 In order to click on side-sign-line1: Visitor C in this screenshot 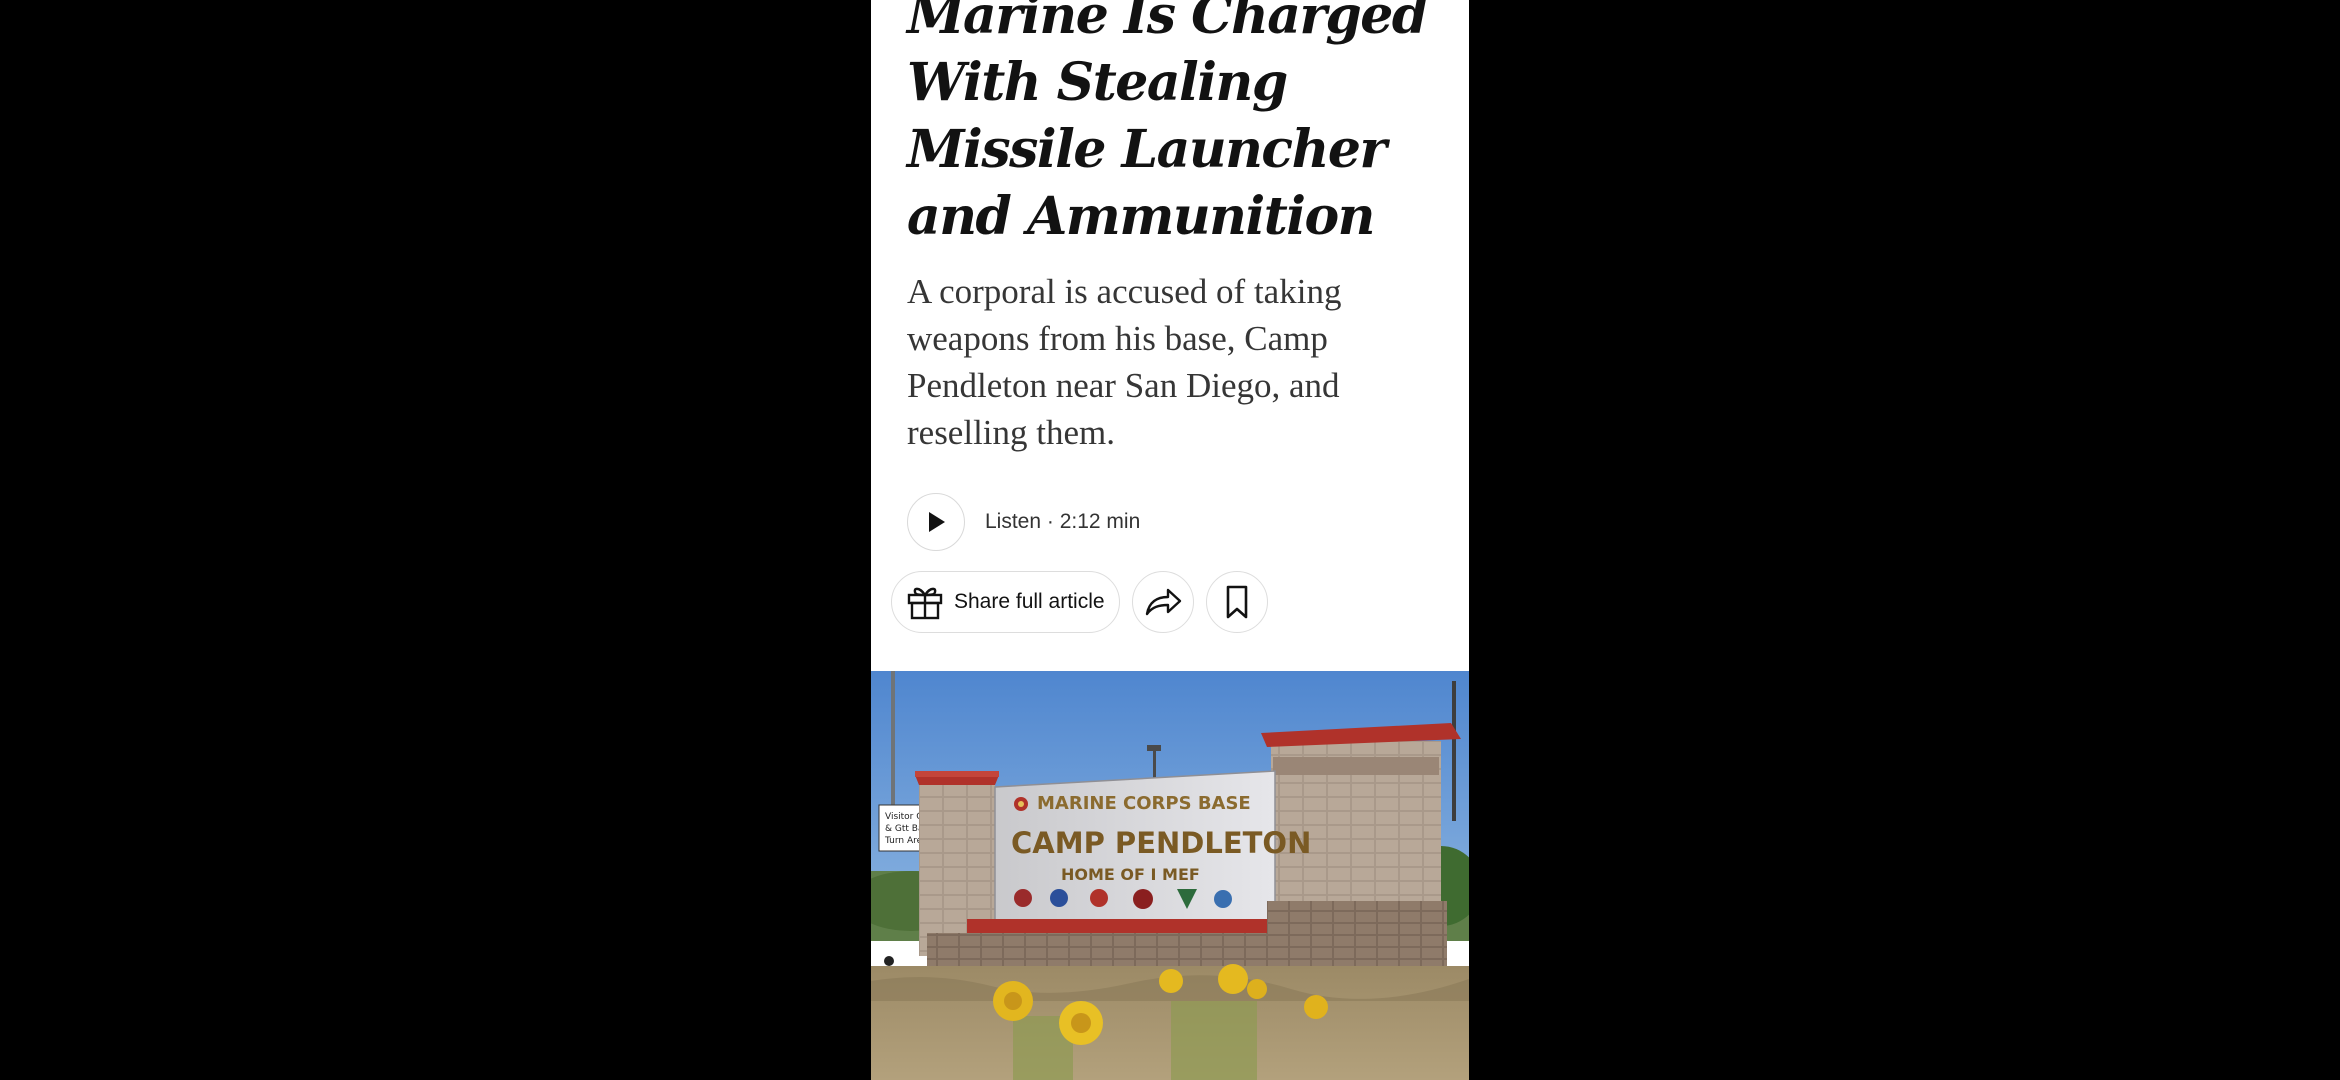, I will do `click(904, 817)`.